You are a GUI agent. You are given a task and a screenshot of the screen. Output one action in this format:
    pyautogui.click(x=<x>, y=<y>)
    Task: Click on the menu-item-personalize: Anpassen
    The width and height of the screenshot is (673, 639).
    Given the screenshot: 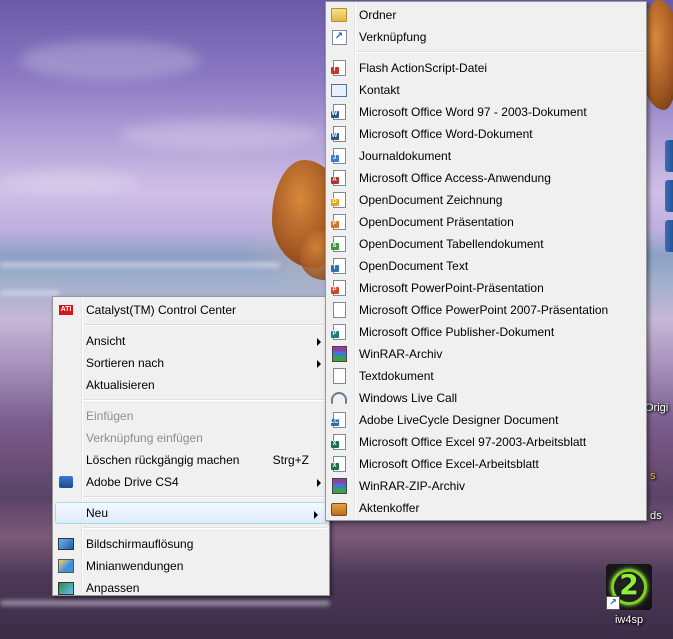 What is the action you would take?
    pyautogui.click(x=191, y=588)
    